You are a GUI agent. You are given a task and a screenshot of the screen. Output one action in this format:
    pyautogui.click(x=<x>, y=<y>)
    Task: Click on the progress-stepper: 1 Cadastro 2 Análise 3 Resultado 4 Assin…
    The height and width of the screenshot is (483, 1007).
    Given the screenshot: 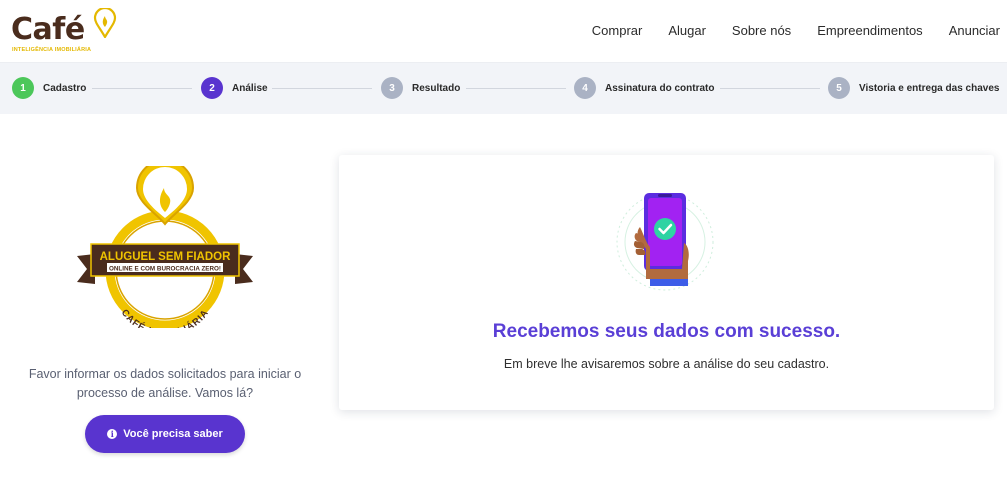 What is the action you would take?
    pyautogui.click(x=503, y=88)
    